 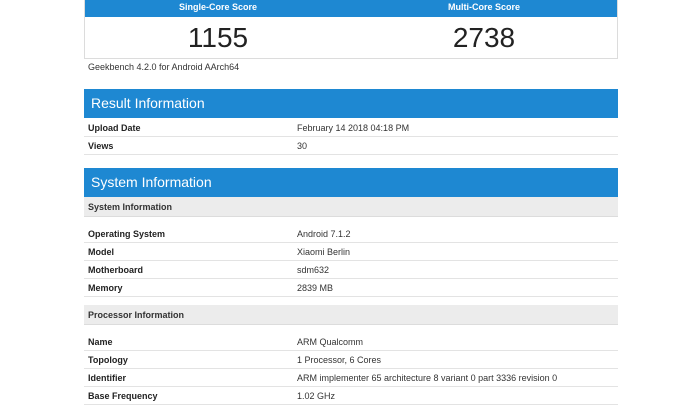 What do you see at coordinates (351, 288) in the screenshot?
I see `table-row: Memory 2839 MB` at bounding box center [351, 288].